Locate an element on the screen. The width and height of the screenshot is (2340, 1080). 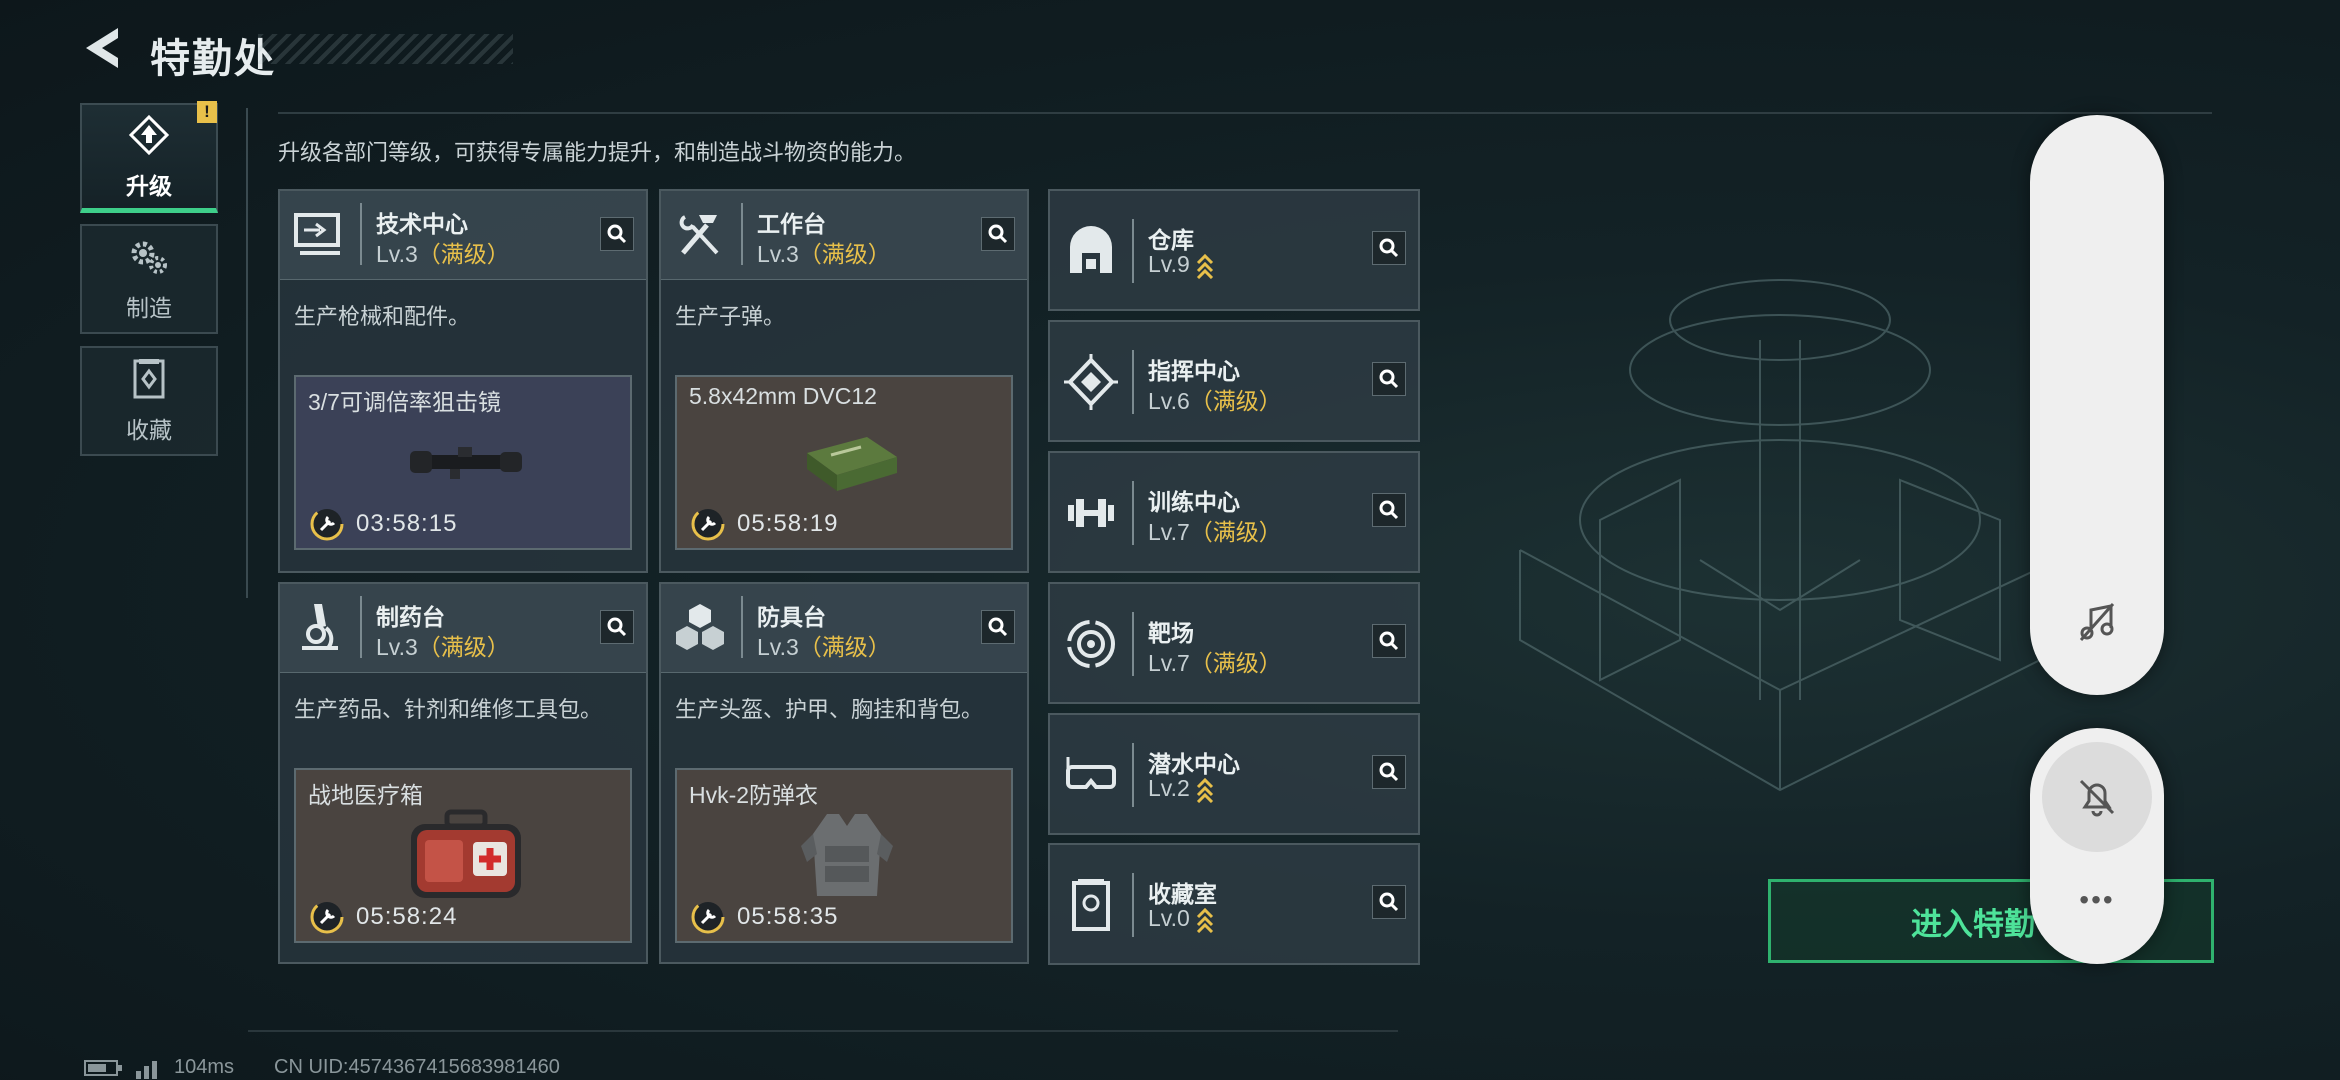
facility-card-warehouse: 仓库 Lv.9 is located at coordinates (1234, 250).